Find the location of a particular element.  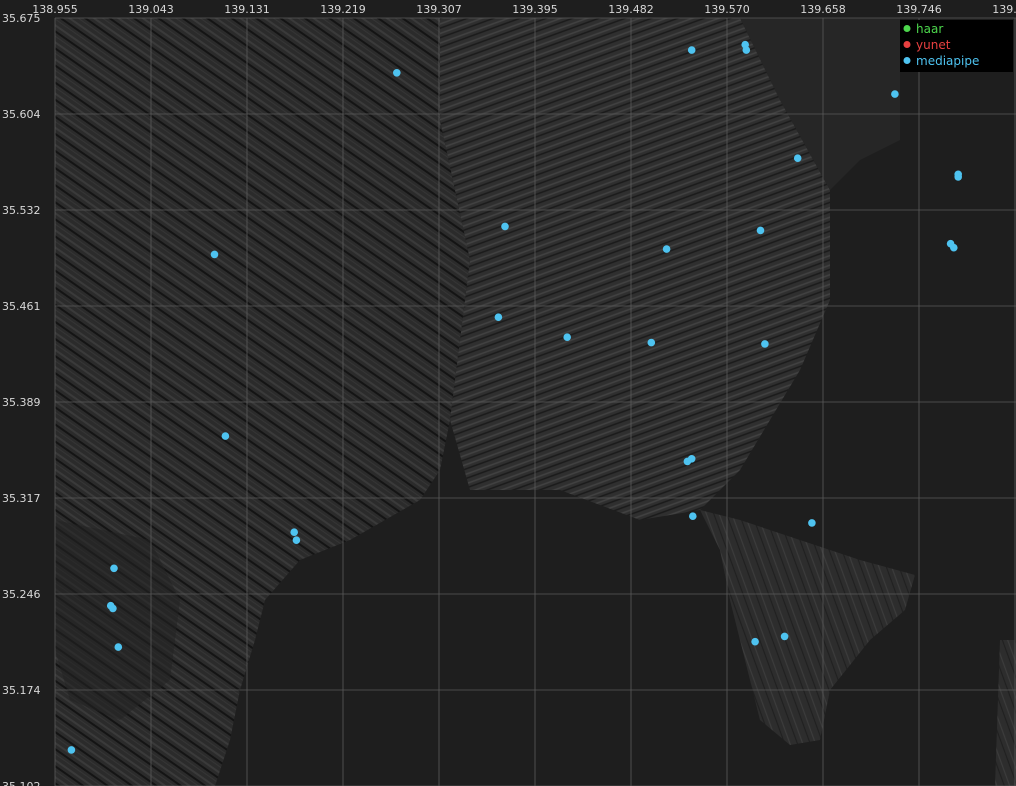

x-tick-label: 139.219 is located at coordinates (343, 9).